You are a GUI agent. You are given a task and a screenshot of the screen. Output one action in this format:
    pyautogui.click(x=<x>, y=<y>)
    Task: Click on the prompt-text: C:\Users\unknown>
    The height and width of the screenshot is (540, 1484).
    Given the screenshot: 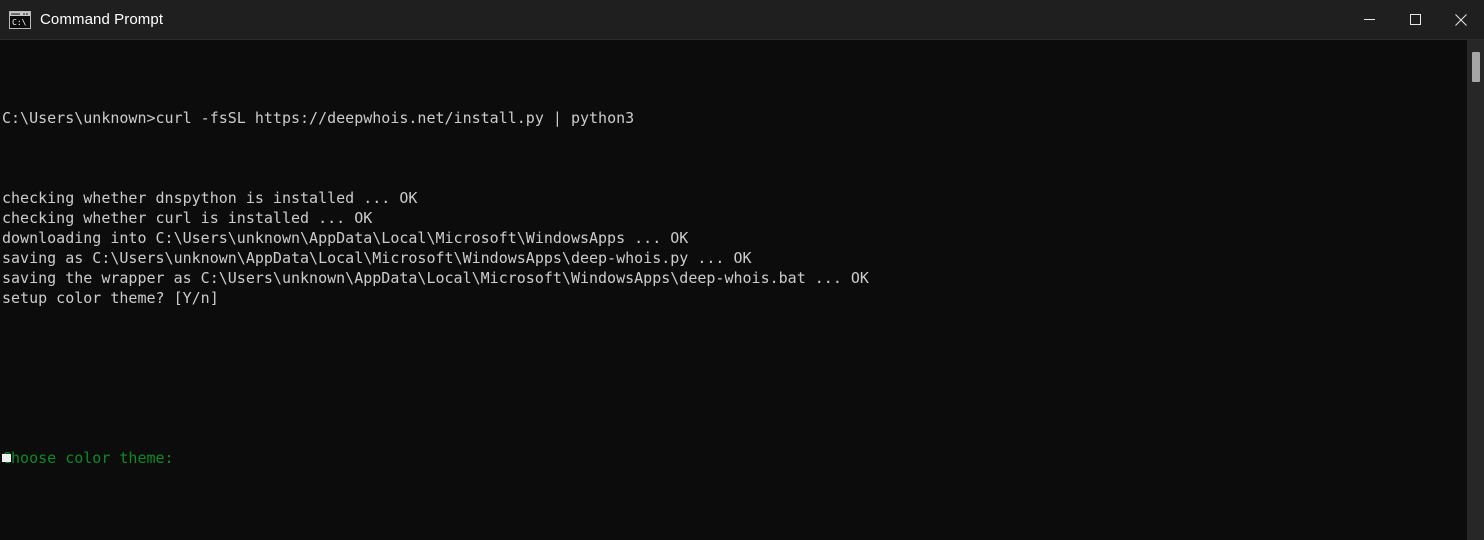 What is the action you would take?
    pyautogui.click(x=79, y=118)
    